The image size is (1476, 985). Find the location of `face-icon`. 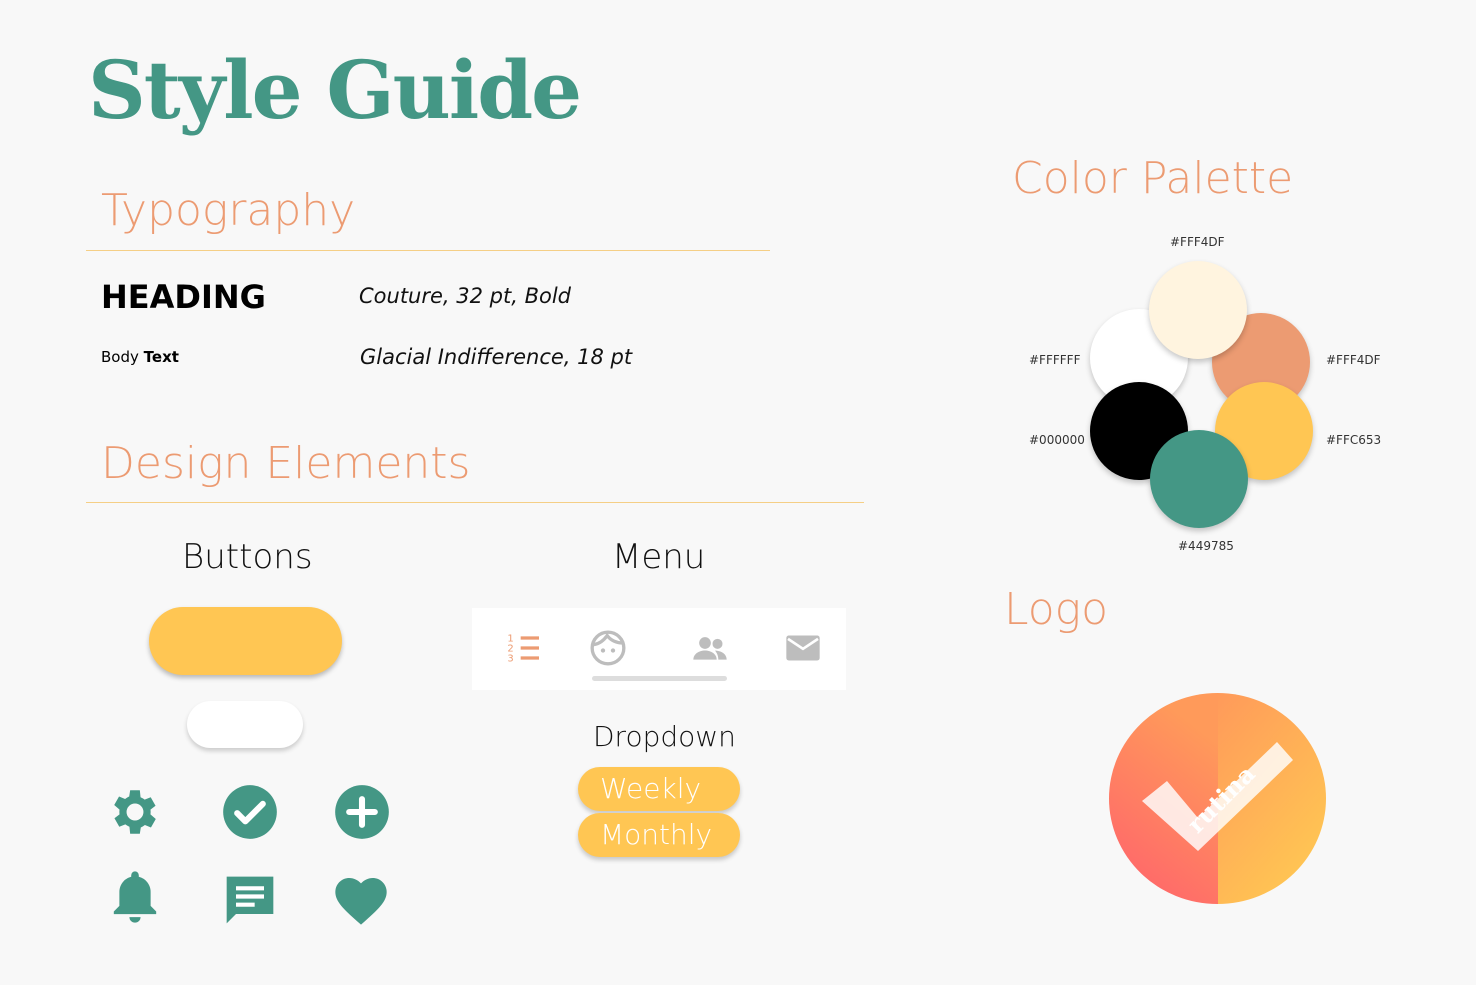

face-icon is located at coordinates (608, 648).